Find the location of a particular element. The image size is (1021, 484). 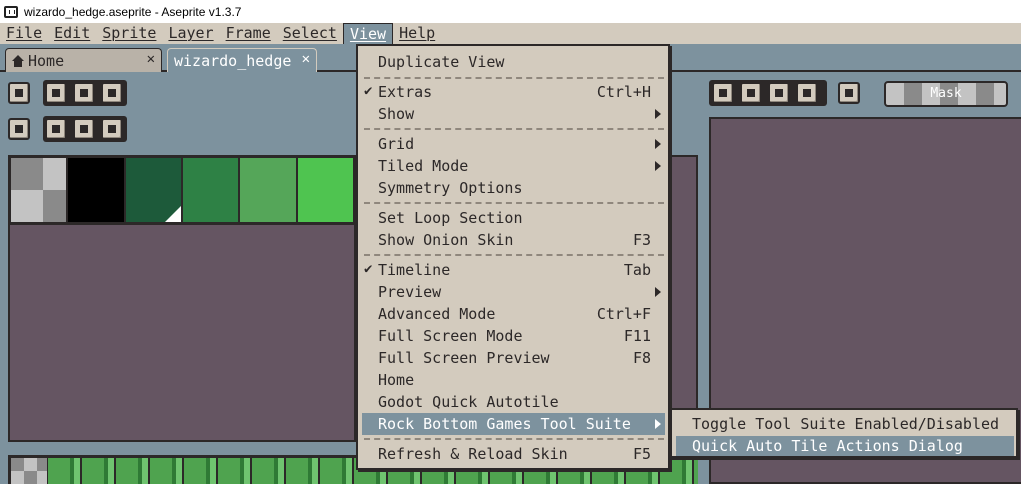

replace-selection-icon is located at coordinates (723, 93).